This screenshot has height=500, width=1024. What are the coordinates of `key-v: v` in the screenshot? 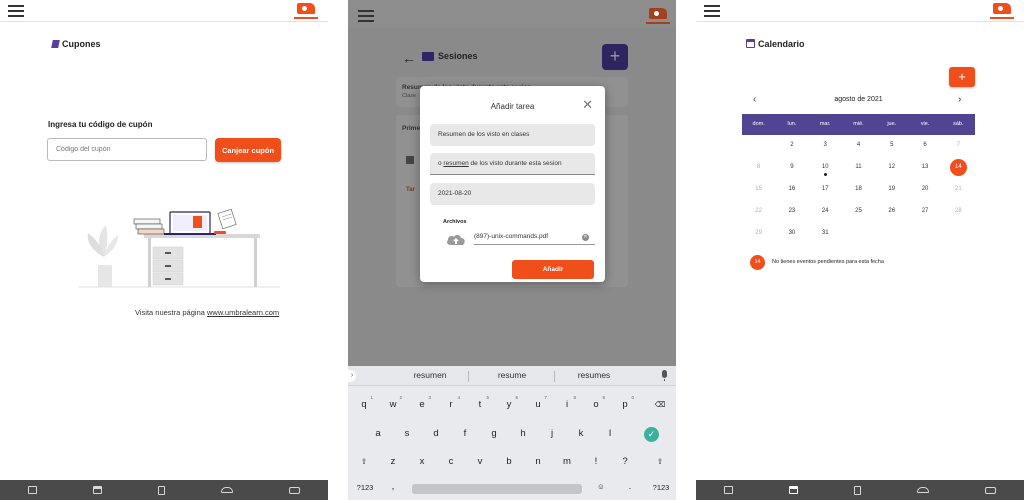 It's located at (480, 461).